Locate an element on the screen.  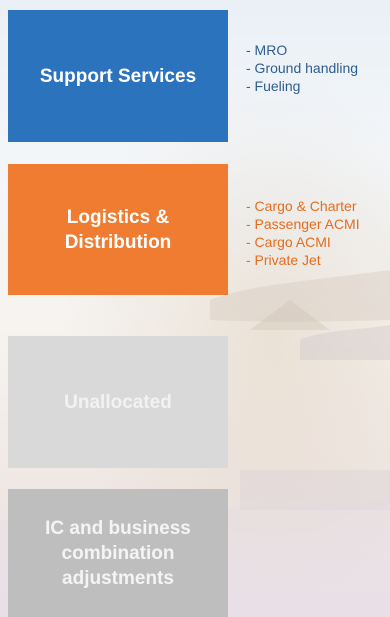
unallocated-box: Unallocated is located at coordinates (118, 402).